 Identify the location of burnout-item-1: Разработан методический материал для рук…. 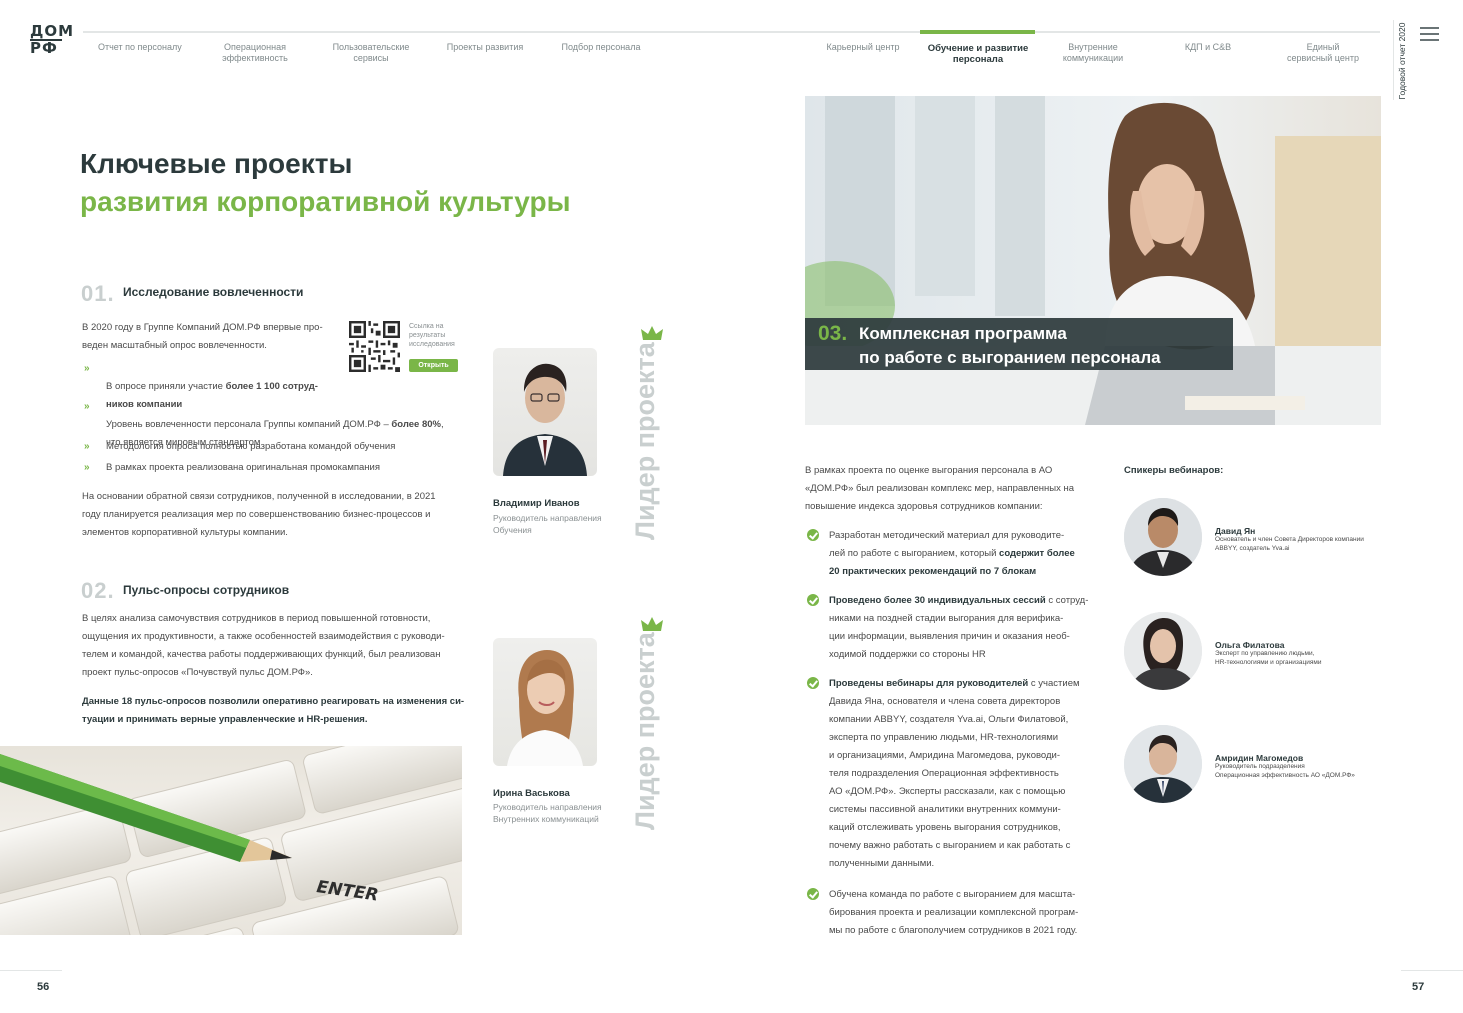
(960, 554).